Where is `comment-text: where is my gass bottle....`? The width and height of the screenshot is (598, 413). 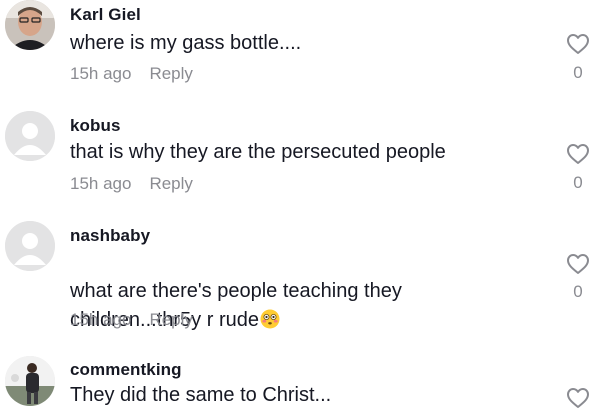
comment-text: where is my gass bottle.... is located at coordinates (186, 43).